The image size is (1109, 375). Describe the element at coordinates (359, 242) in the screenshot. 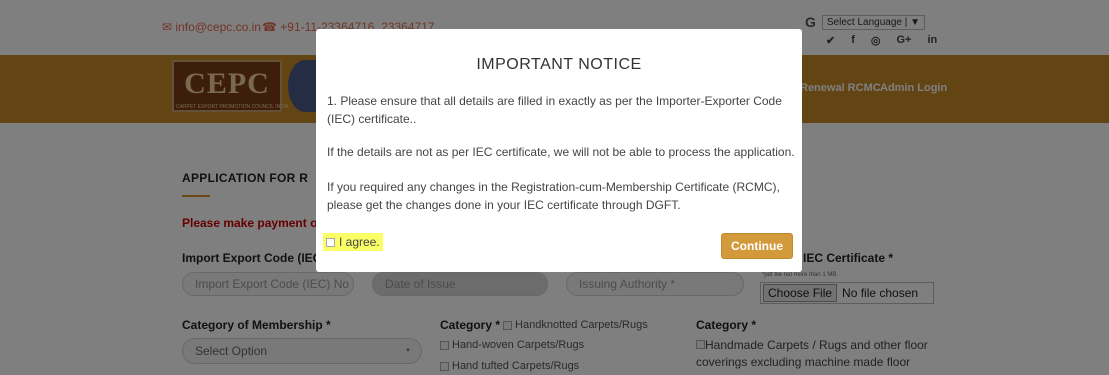

I see `agree-label: I agree.` at that location.